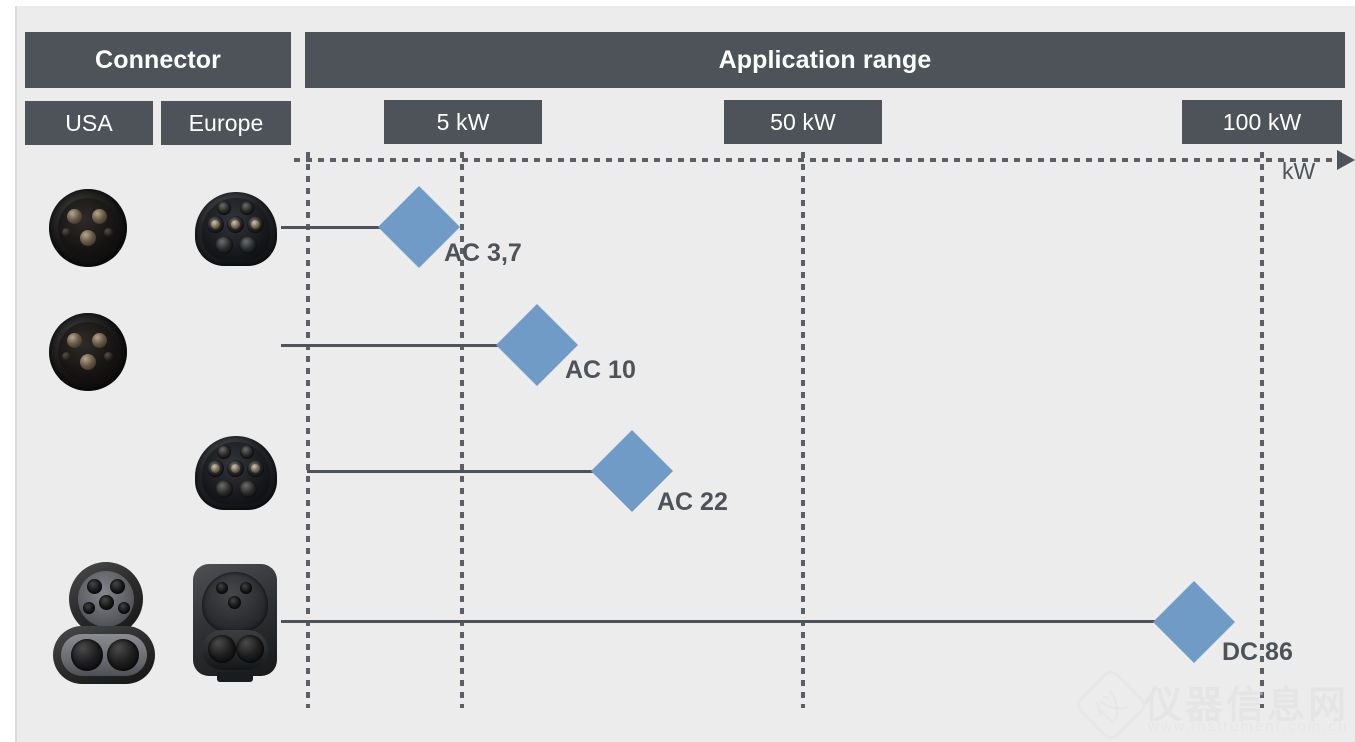  I want to click on axis-tick-label-100kw: 100 kW, so click(1262, 122).